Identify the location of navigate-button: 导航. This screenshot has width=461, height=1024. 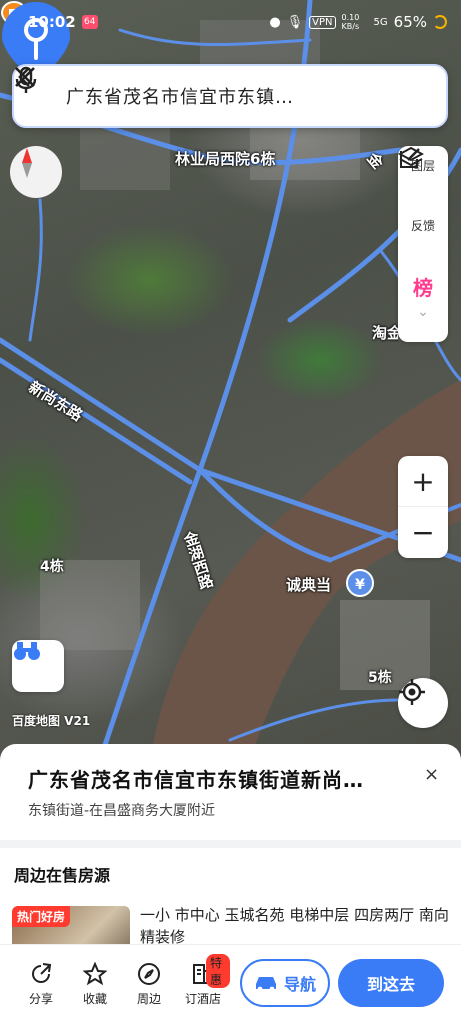
(285, 983).